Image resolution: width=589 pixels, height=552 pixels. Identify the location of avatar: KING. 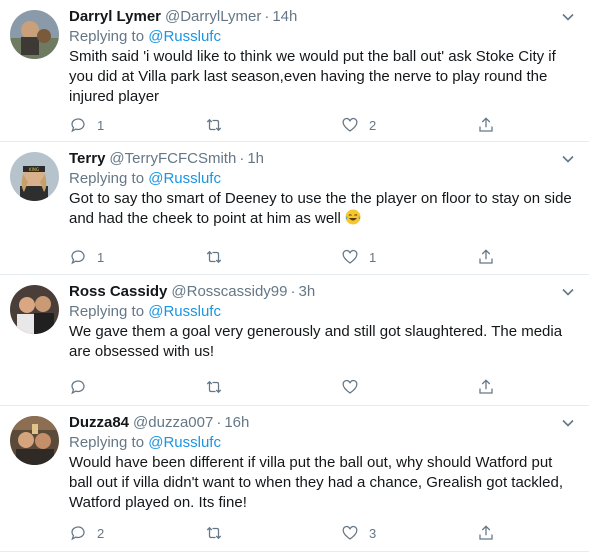
(34, 176).